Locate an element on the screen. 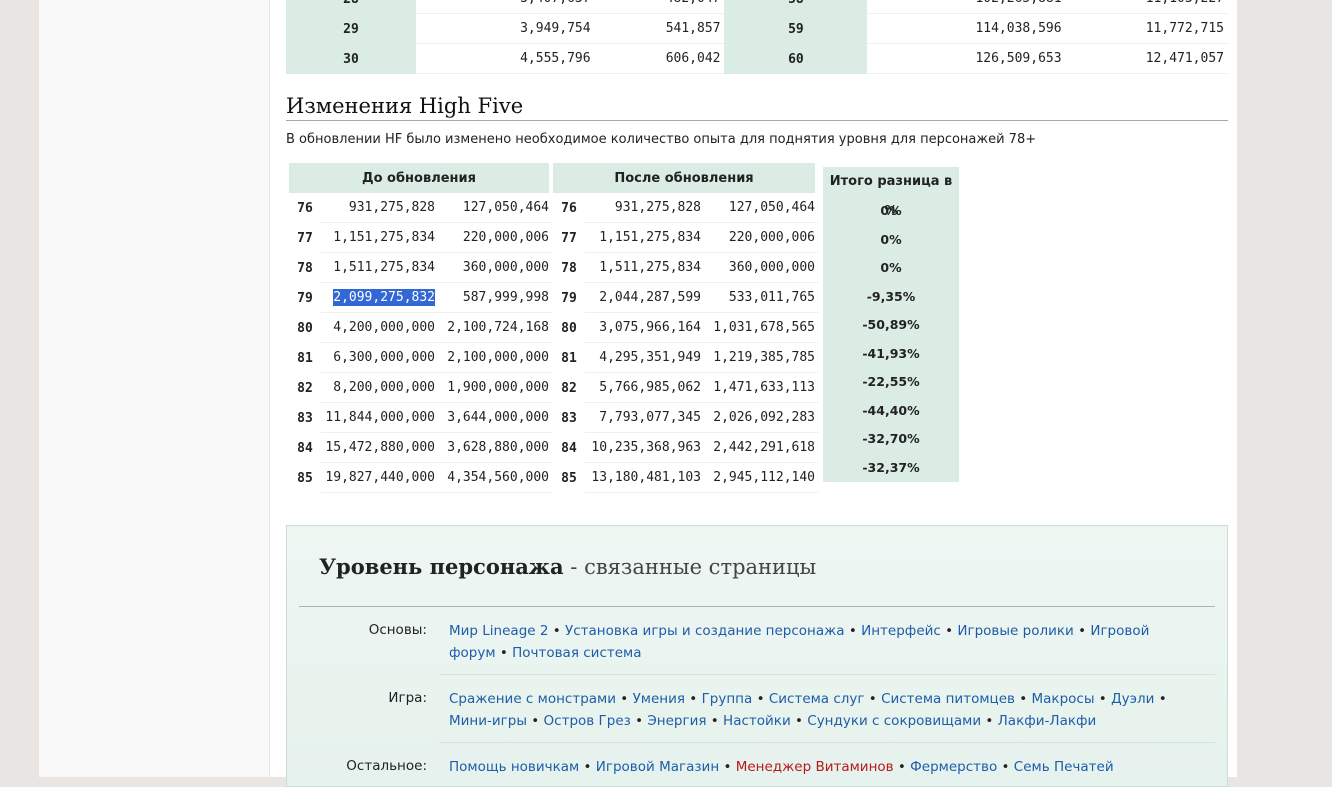  nav-link: Фермерство is located at coordinates (953, 767).